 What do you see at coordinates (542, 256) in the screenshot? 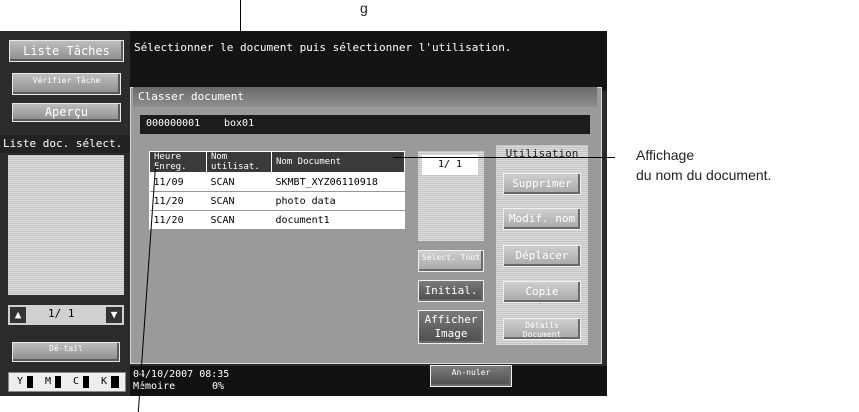
I see `move-button: Déplacer` at bounding box center [542, 256].